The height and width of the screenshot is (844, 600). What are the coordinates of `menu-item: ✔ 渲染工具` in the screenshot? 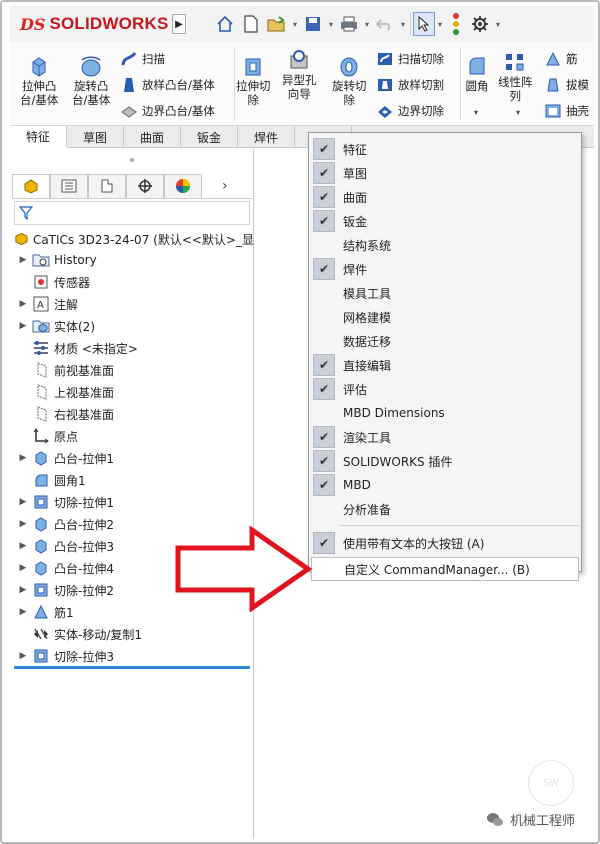 It's located at (445, 437).